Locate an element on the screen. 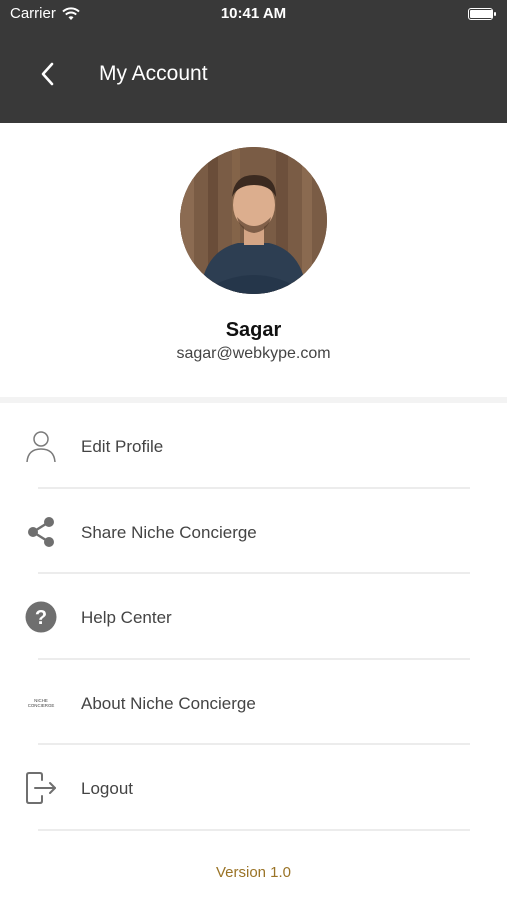 This screenshot has width=507, height=900. menu-item-label: About Niche Concierge is located at coordinates (168, 703).